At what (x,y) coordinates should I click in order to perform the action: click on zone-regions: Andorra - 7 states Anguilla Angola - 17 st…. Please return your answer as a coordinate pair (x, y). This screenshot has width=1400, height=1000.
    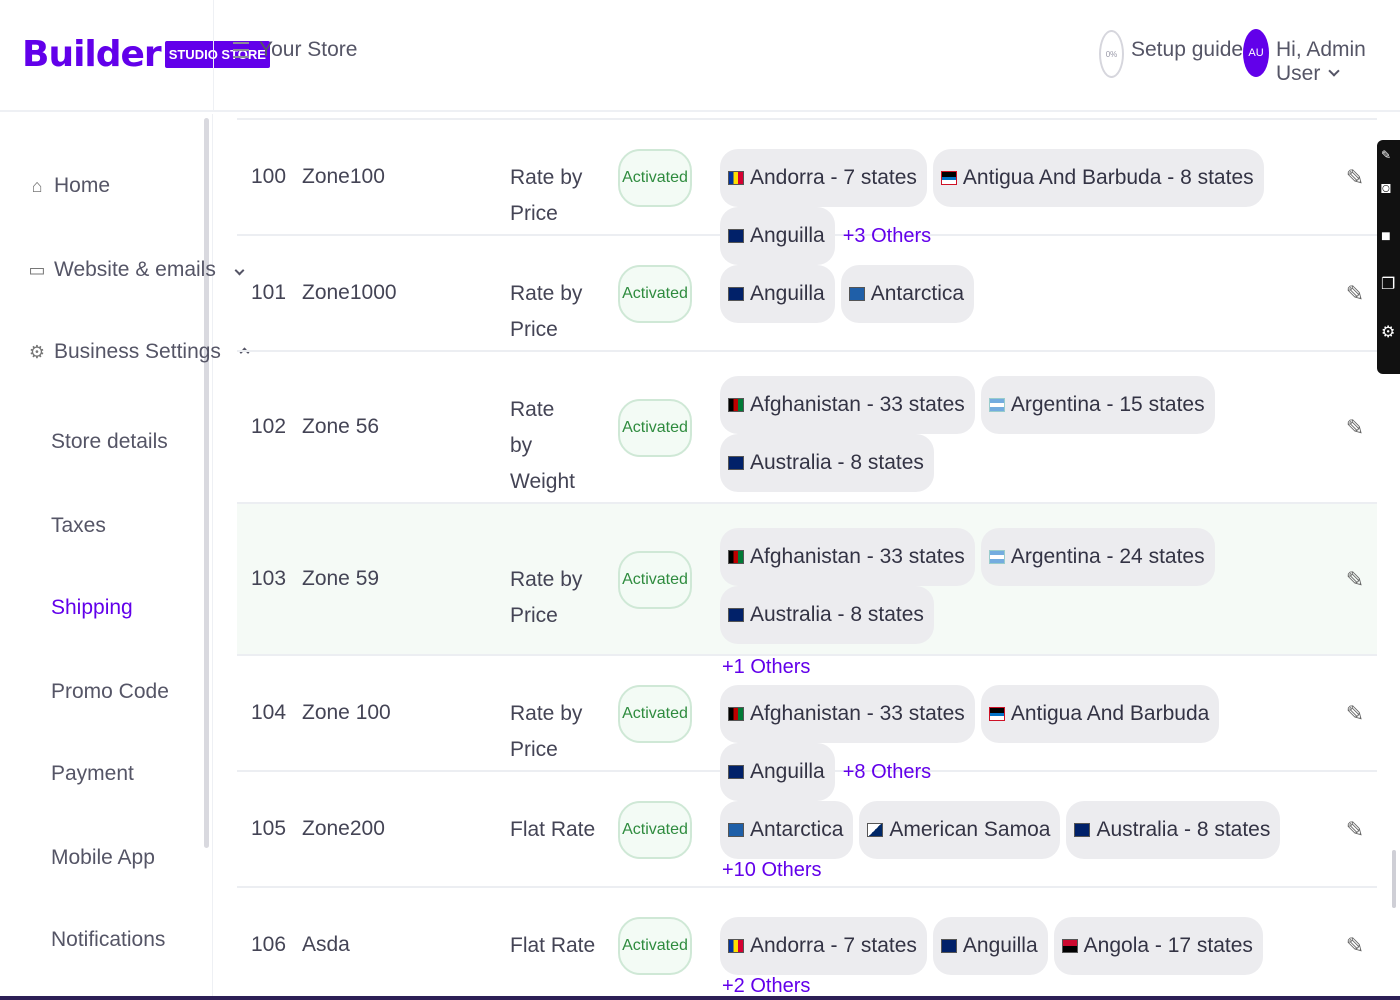
    Looking at the image, I should click on (1010, 957).